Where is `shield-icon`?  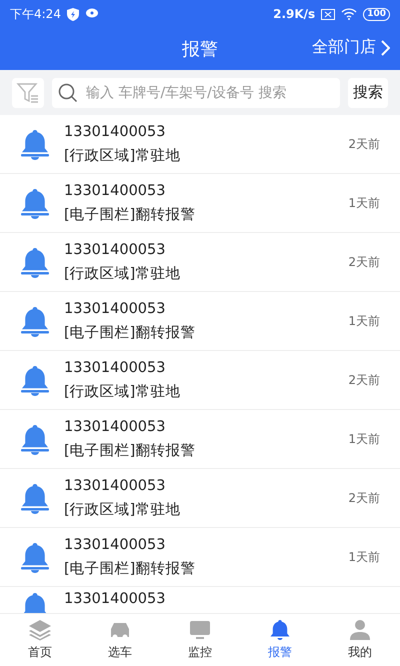 shield-icon is located at coordinates (72, 14).